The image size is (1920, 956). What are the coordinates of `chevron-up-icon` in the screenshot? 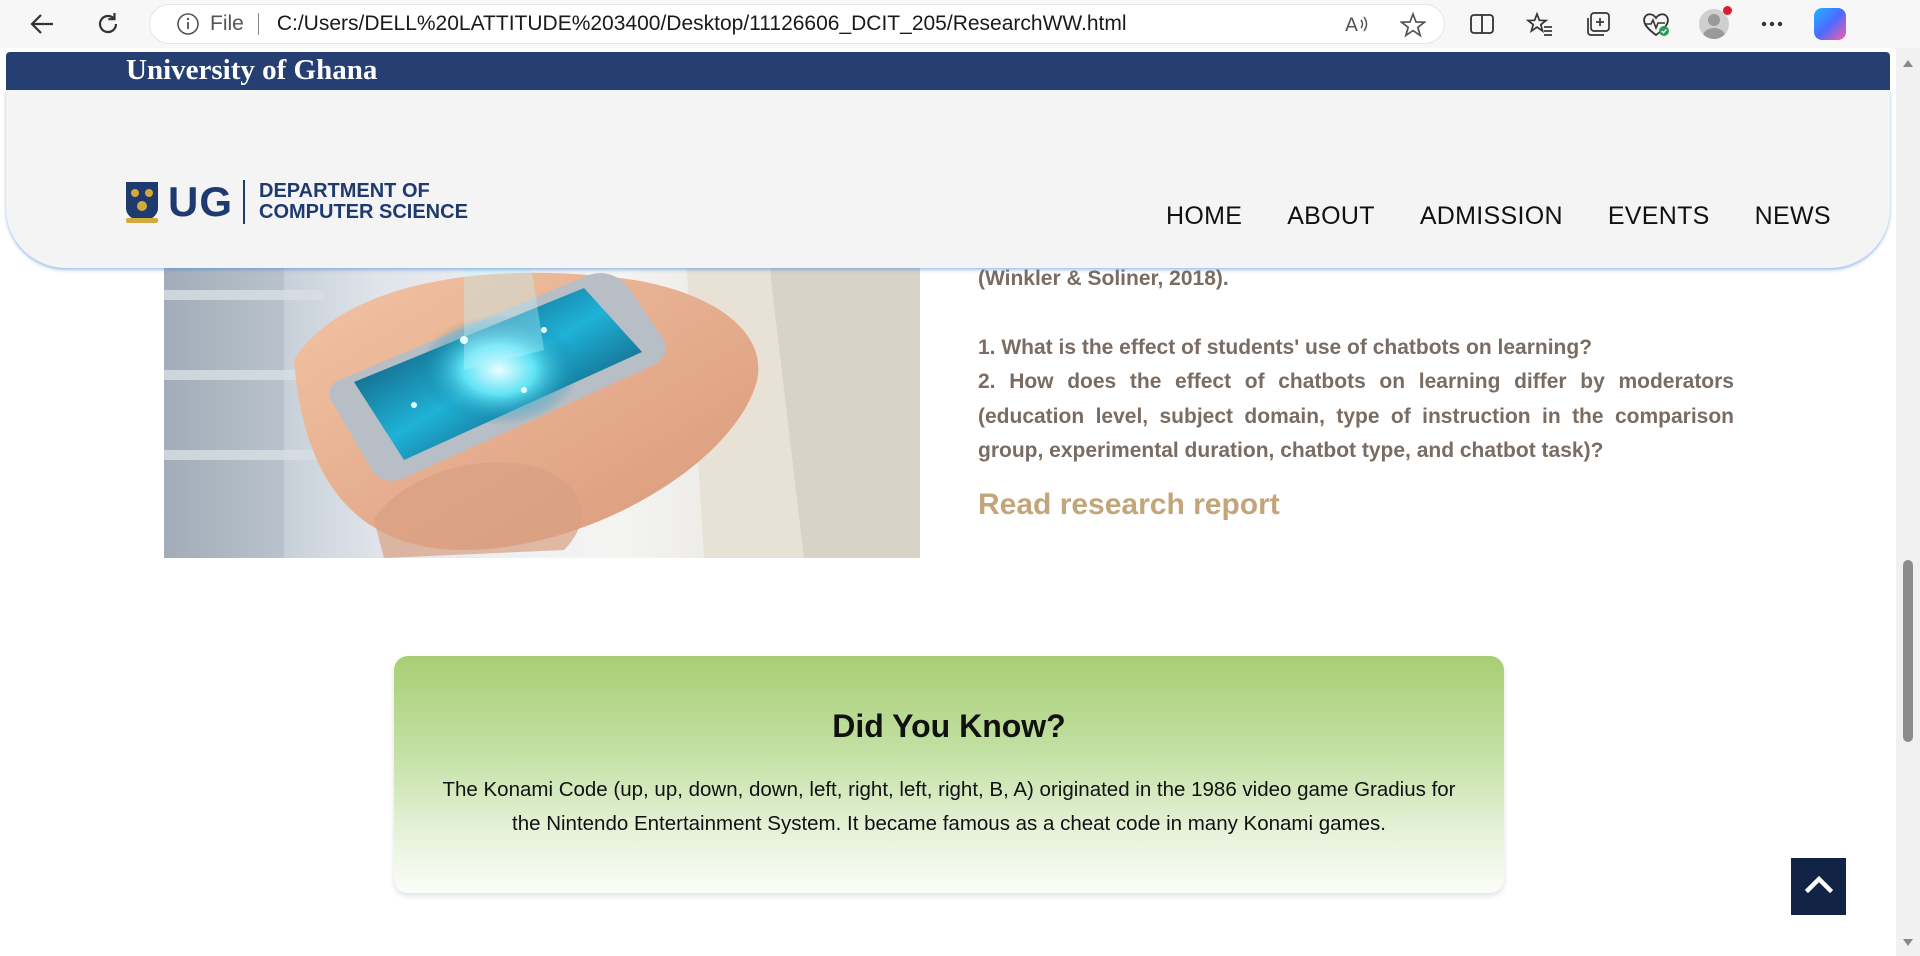 It's located at (1818, 886).